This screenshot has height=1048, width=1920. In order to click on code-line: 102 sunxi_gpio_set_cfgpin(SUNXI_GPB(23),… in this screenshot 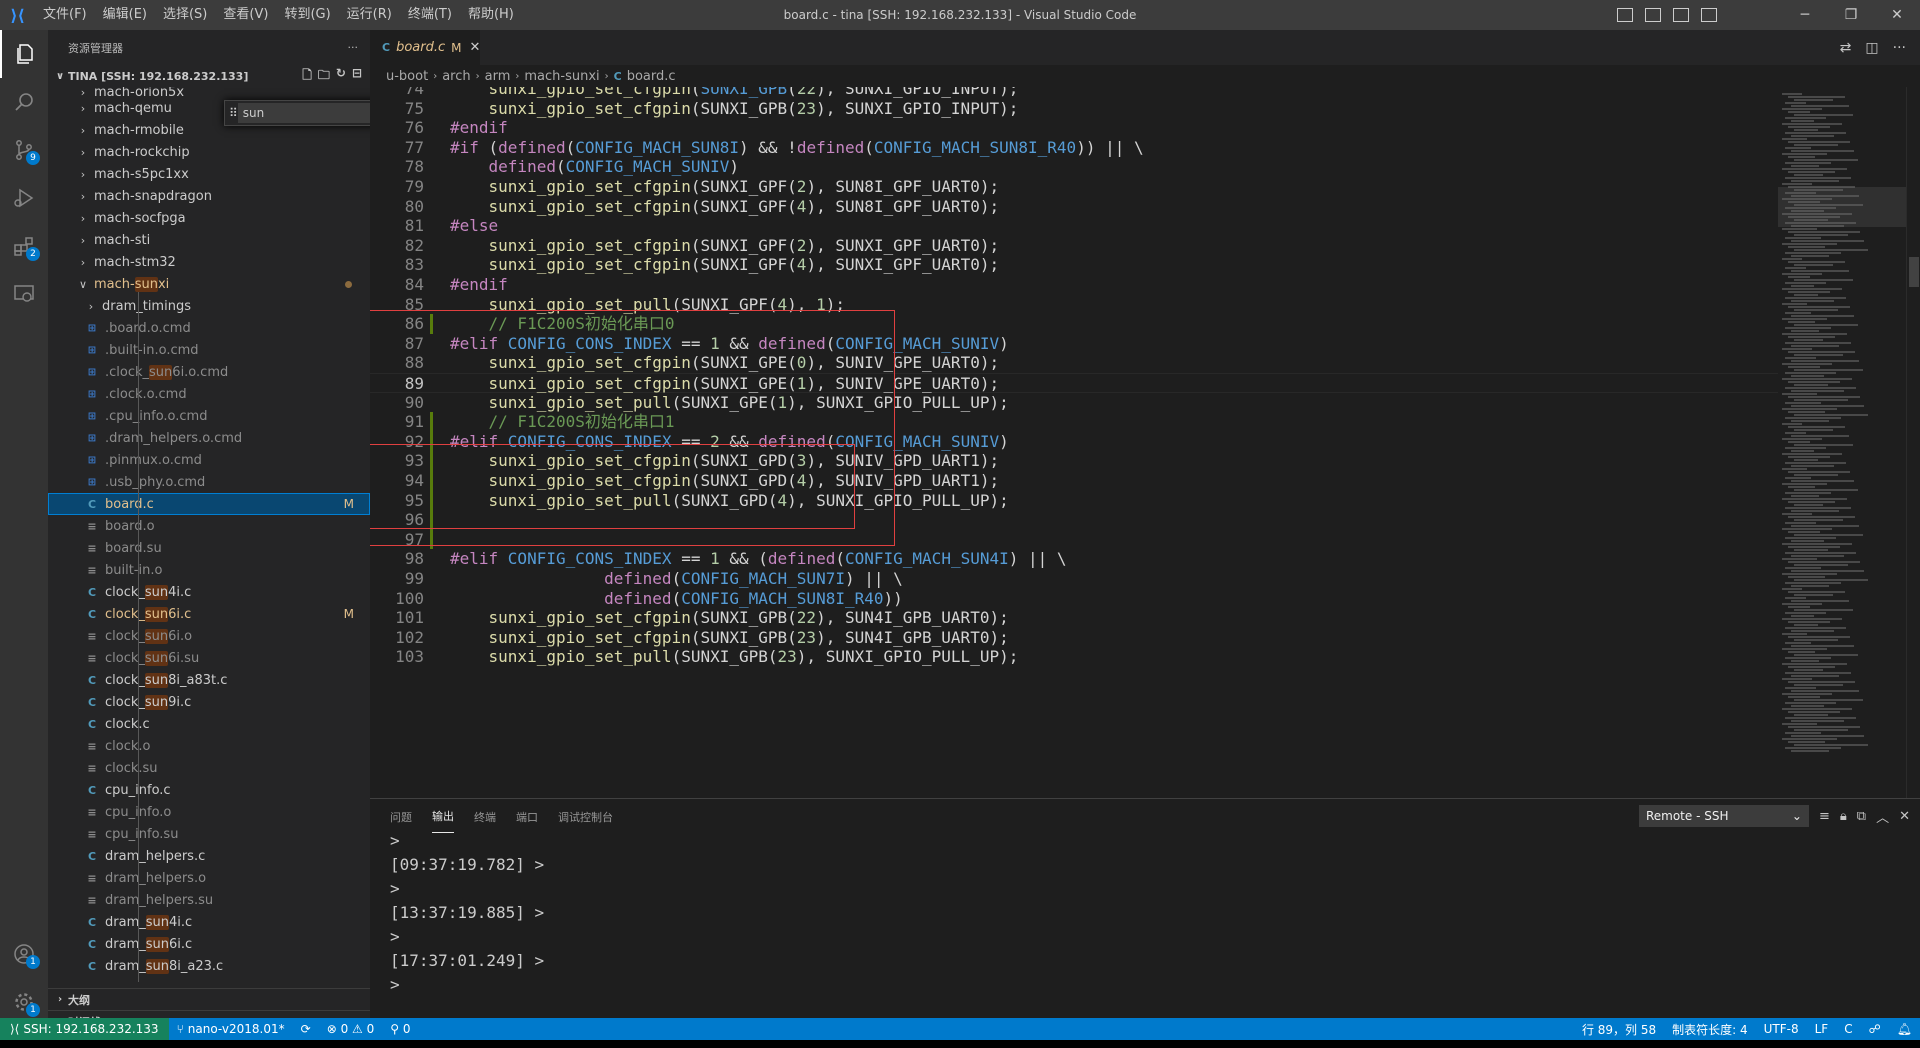, I will do `click(1074, 638)`.